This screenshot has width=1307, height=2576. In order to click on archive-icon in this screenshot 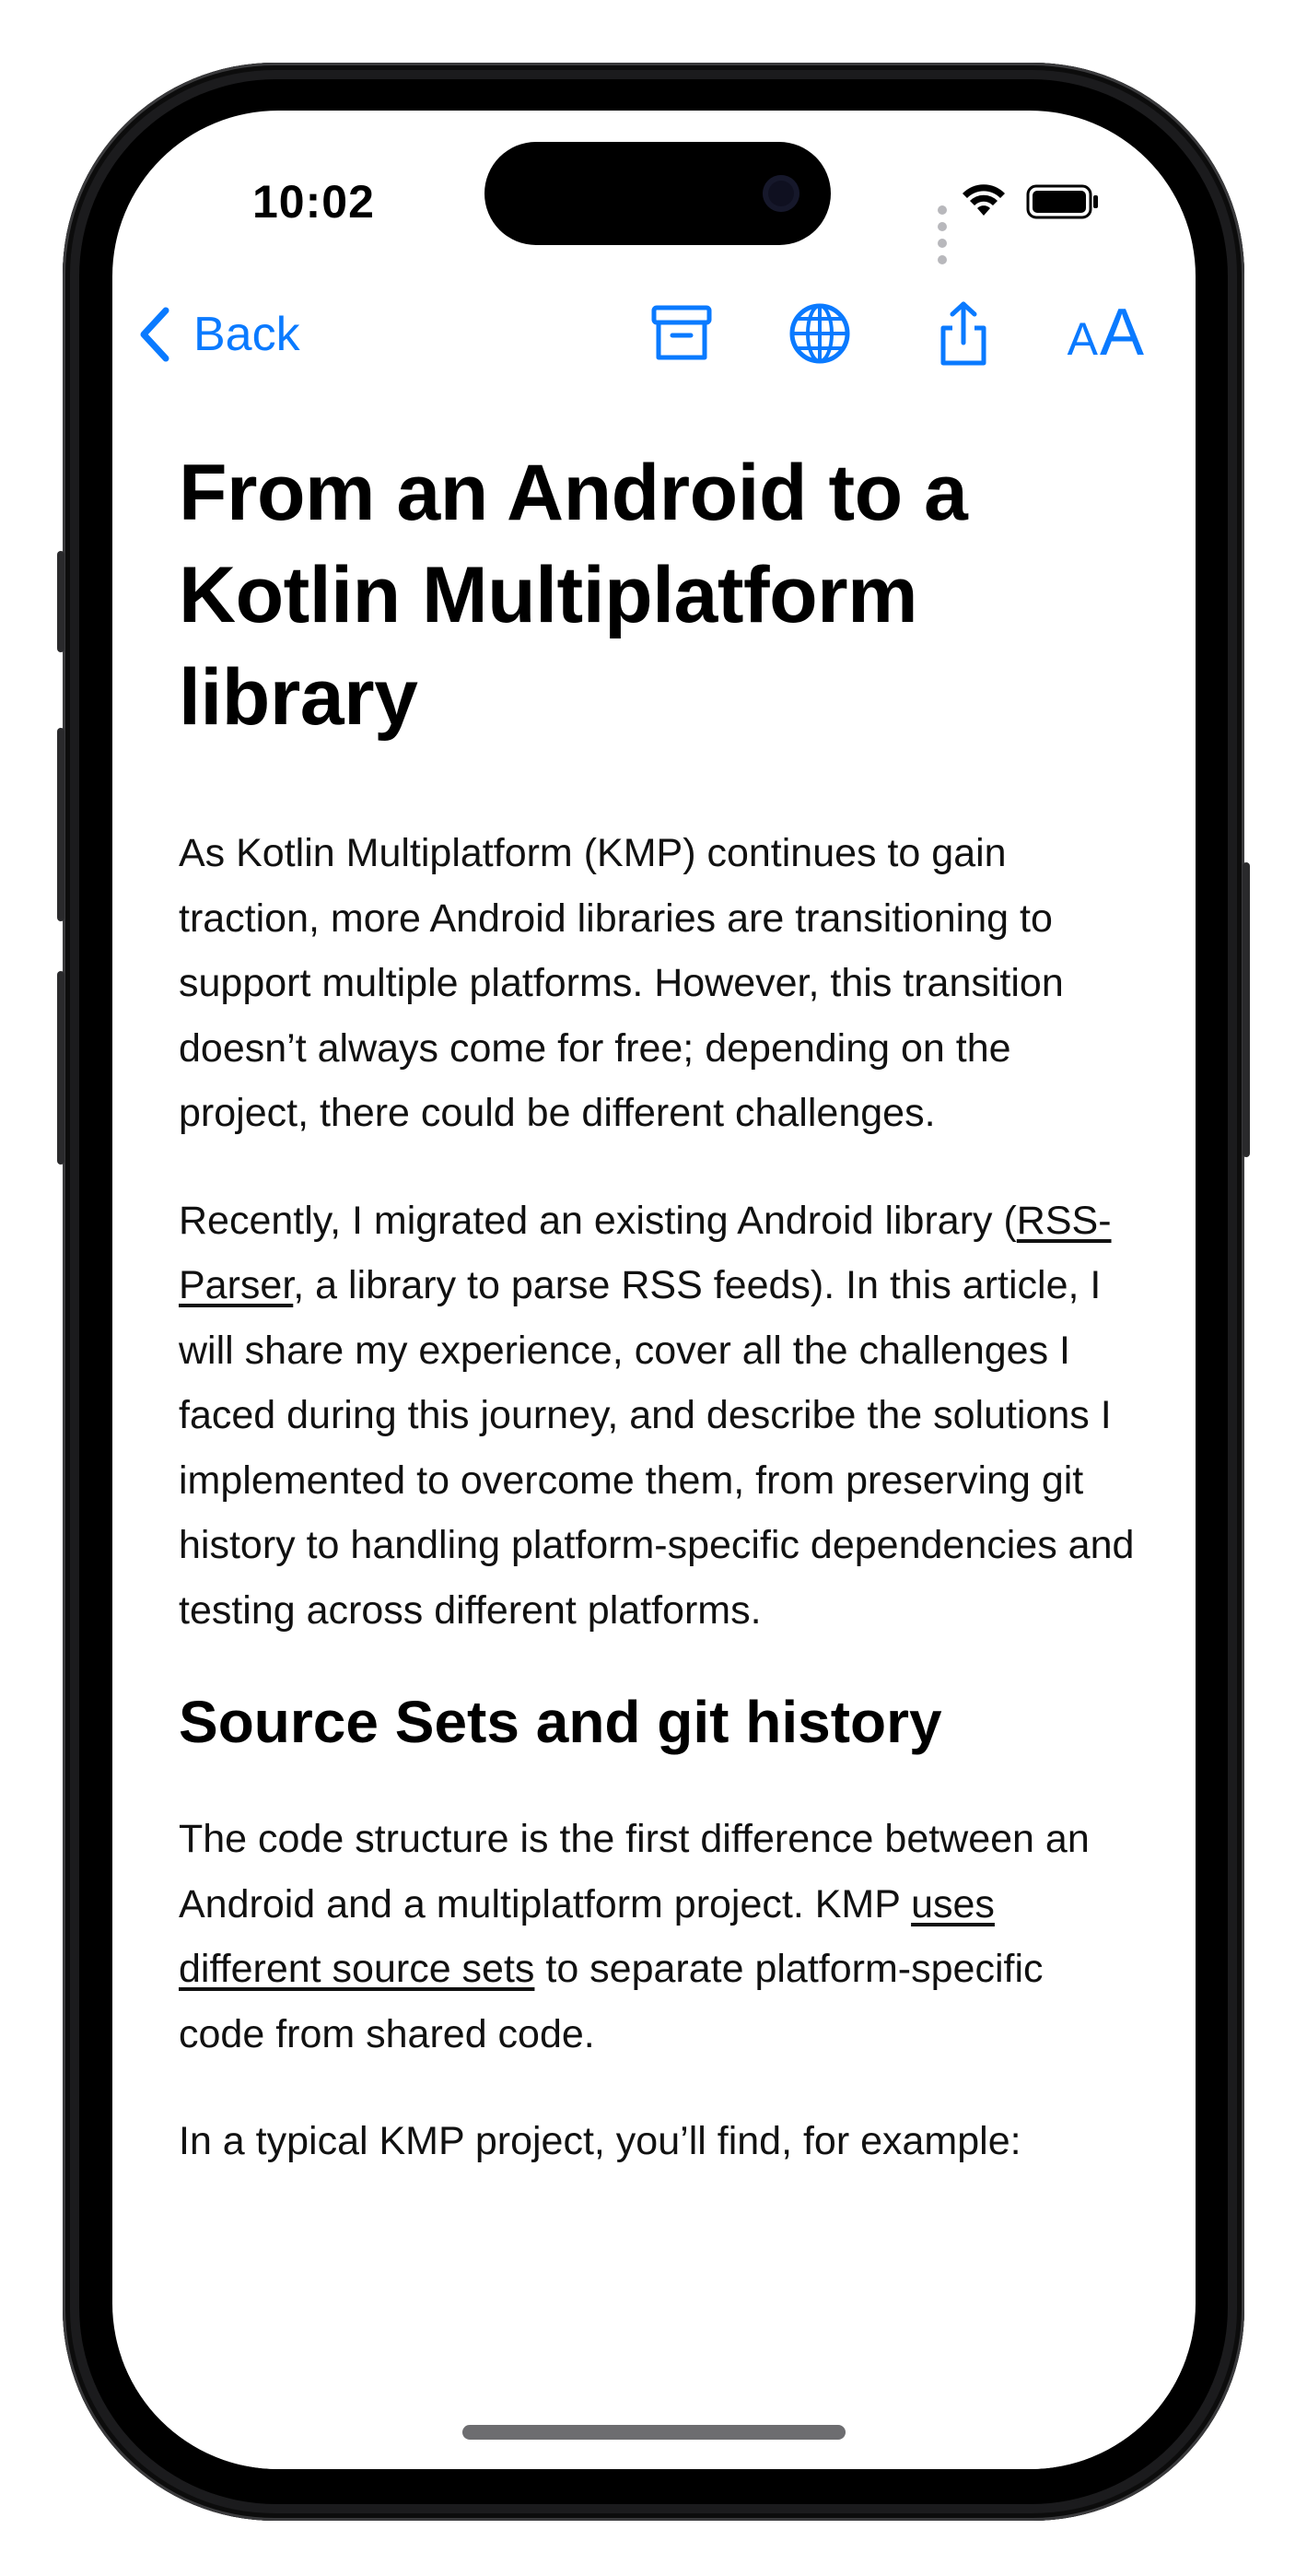, I will do `click(682, 332)`.